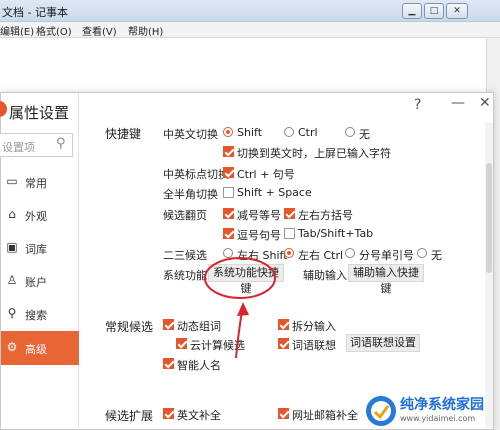  I want to click on gear-icon: ⚙, so click(12, 347).